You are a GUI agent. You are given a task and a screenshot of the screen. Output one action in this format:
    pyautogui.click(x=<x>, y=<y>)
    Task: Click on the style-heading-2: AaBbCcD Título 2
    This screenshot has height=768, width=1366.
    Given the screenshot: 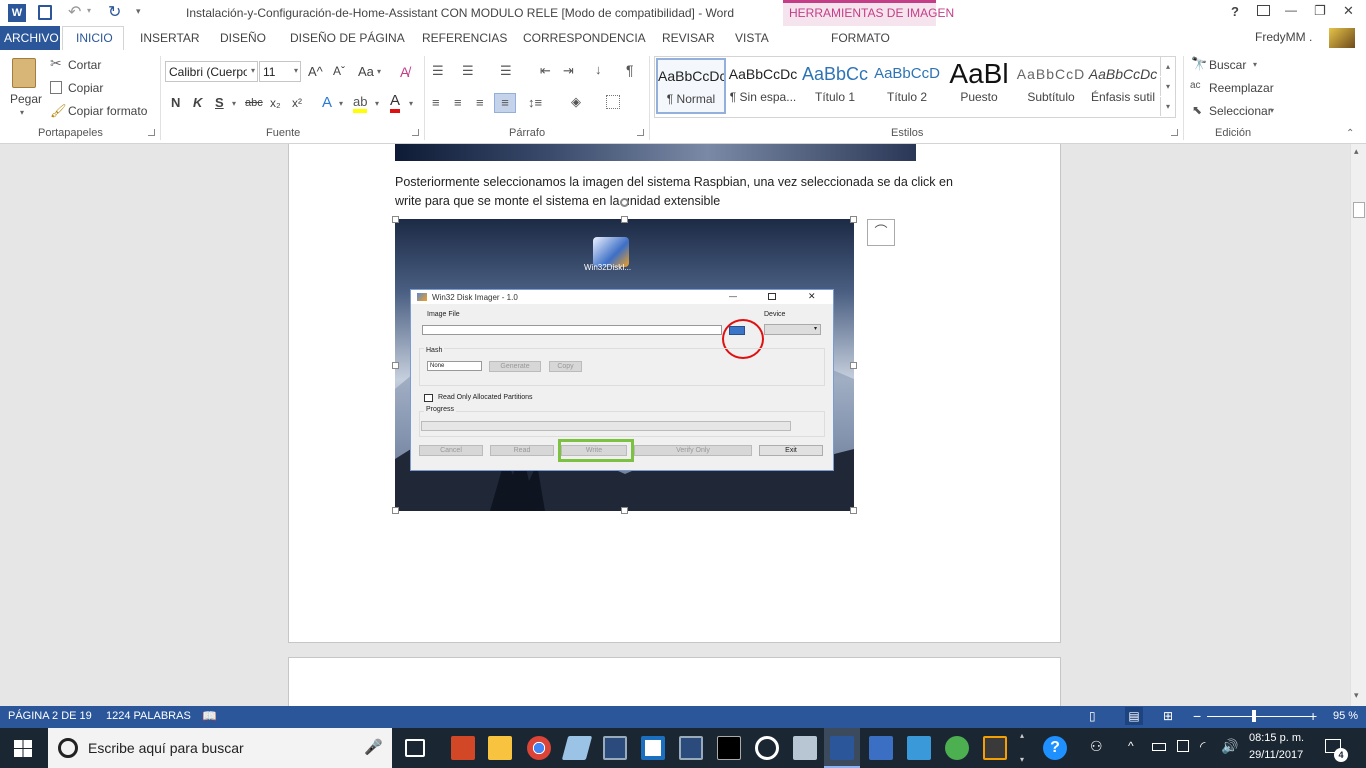 What is the action you would take?
    pyautogui.click(x=907, y=86)
    